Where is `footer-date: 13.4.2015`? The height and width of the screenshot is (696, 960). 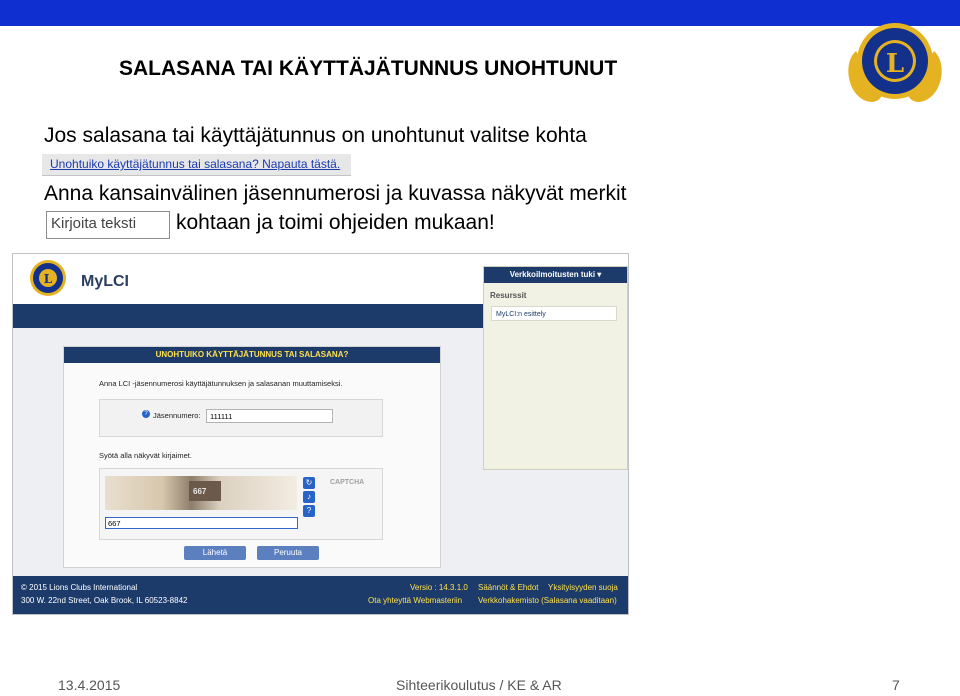 footer-date: 13.4.2015 is located at coordinates (89, 685).